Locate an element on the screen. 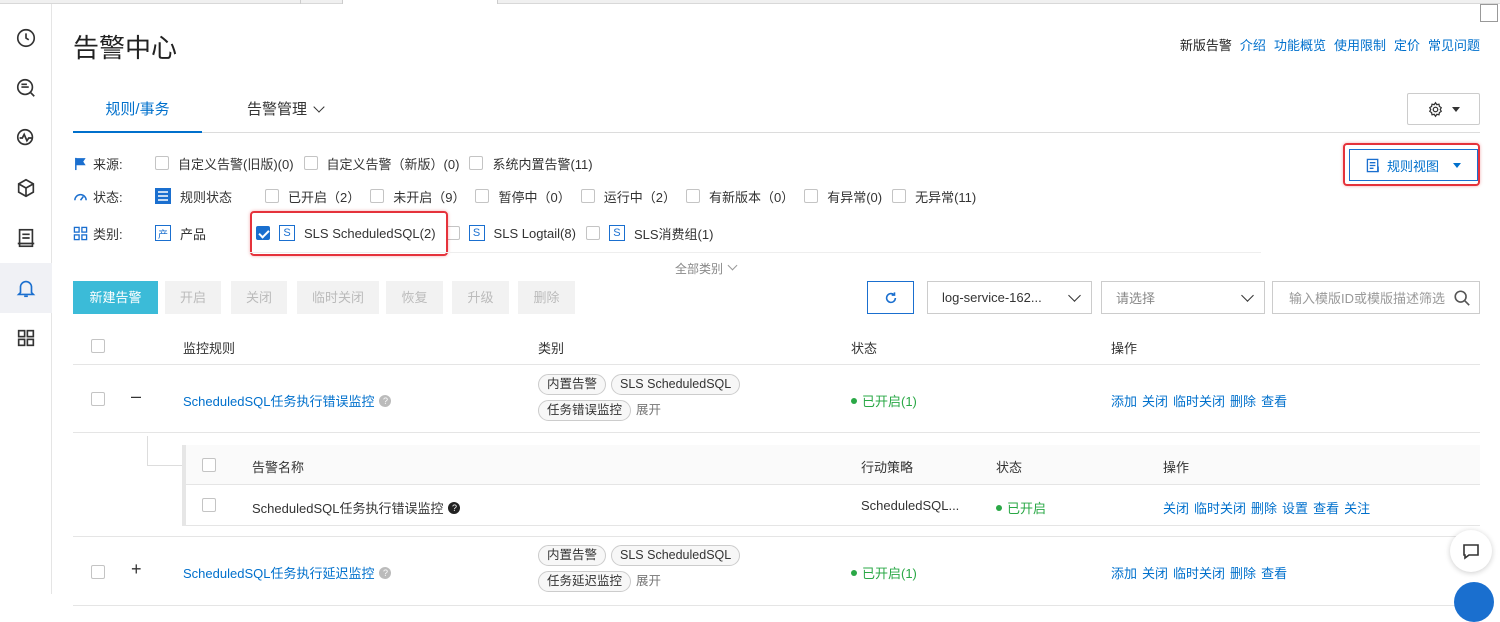 This screenshot has height=622, width=1500. category-select-placeholder: 请选择 is located at coordinates (1136, 298).